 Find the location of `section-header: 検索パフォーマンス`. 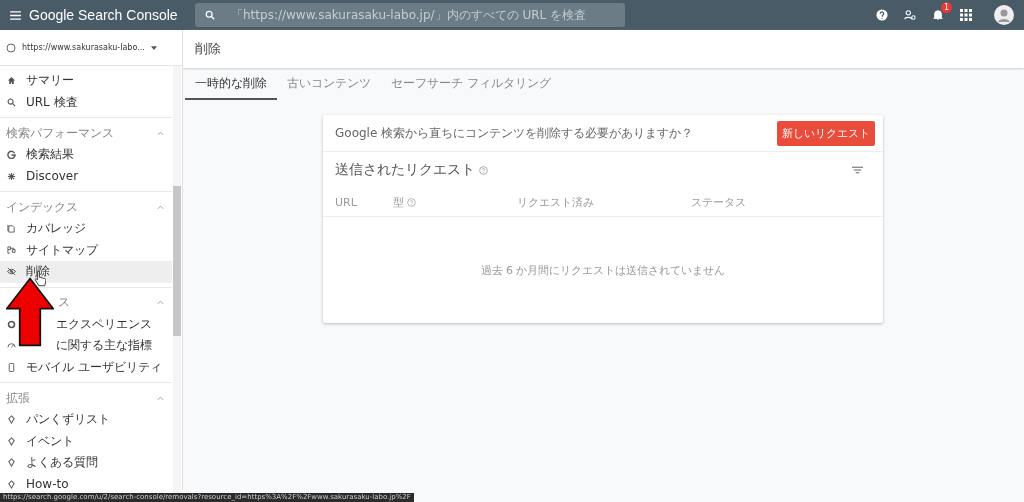

section-header: 検索パフォーマンス is located at coordinates (60, 133).